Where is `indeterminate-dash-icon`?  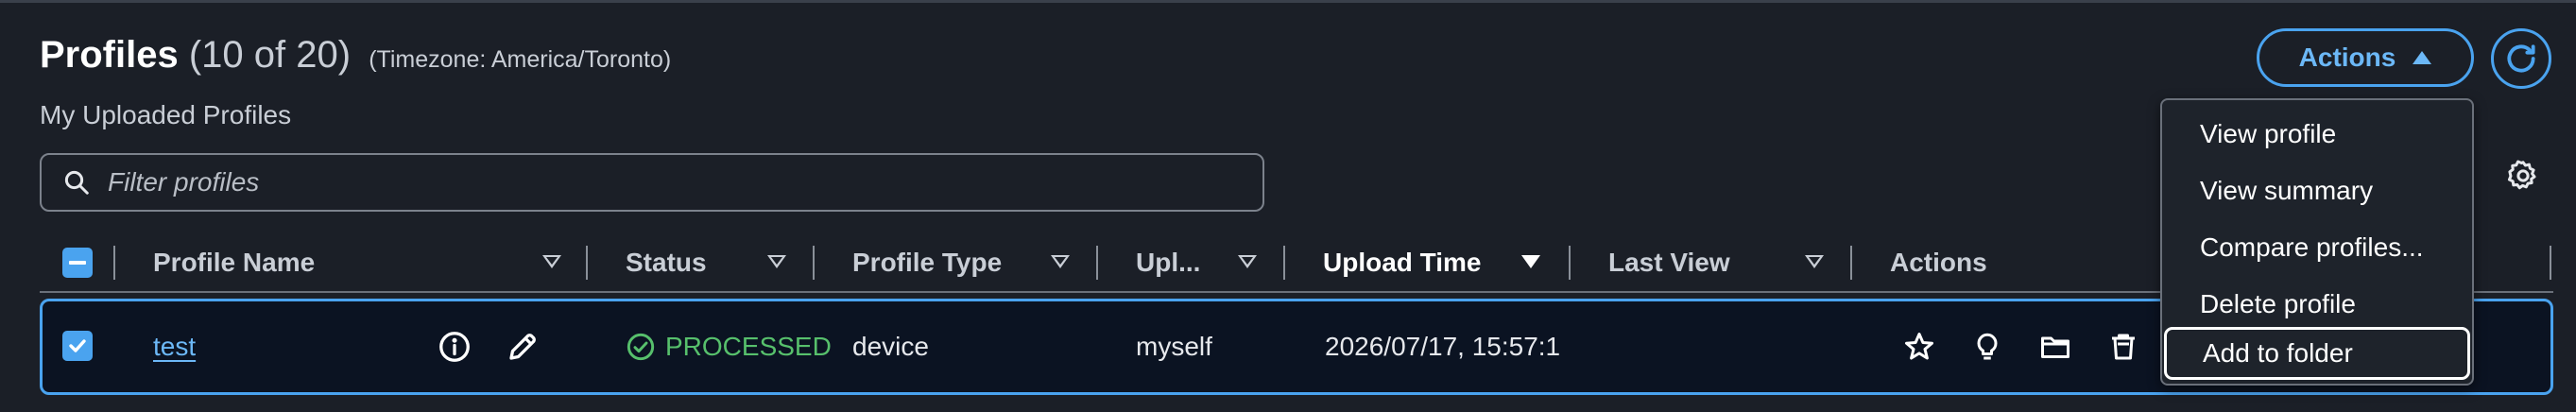
indeterminate-dash-icon is located at coordinates (77, 263).